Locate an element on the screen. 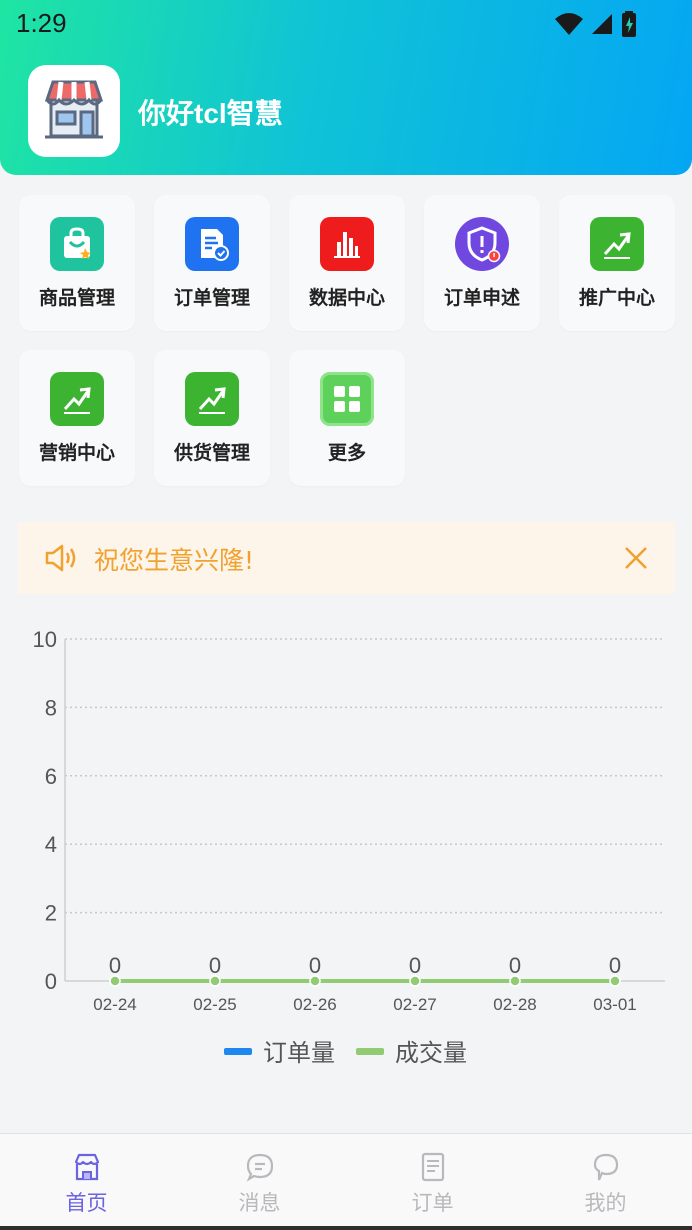  menu-item-label: 推广中心 is located at coordinates (616, 298).